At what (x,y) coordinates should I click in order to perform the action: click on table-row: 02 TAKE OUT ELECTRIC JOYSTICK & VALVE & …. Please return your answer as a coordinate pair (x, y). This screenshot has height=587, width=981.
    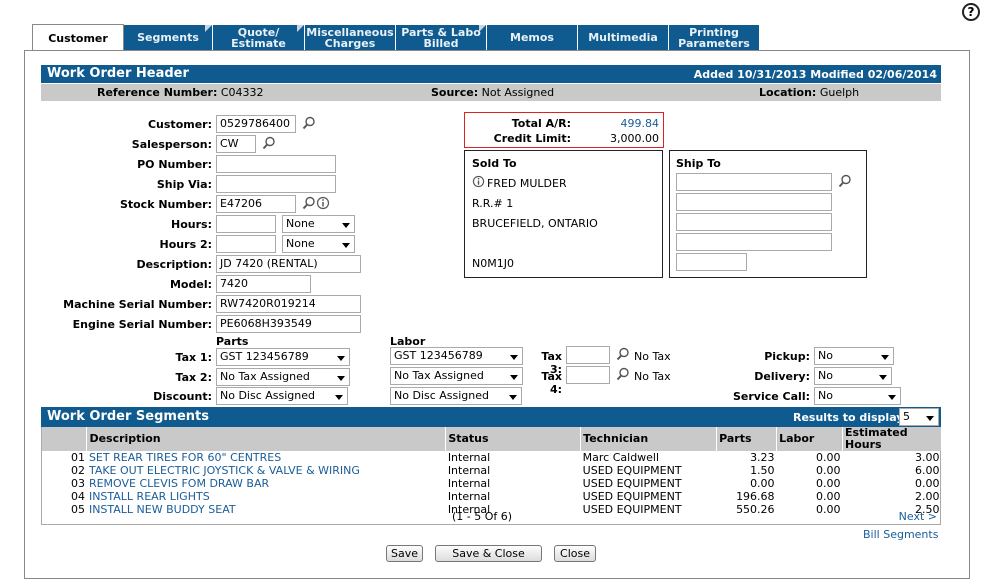
    Looking at the image, I should click on (492, 470).